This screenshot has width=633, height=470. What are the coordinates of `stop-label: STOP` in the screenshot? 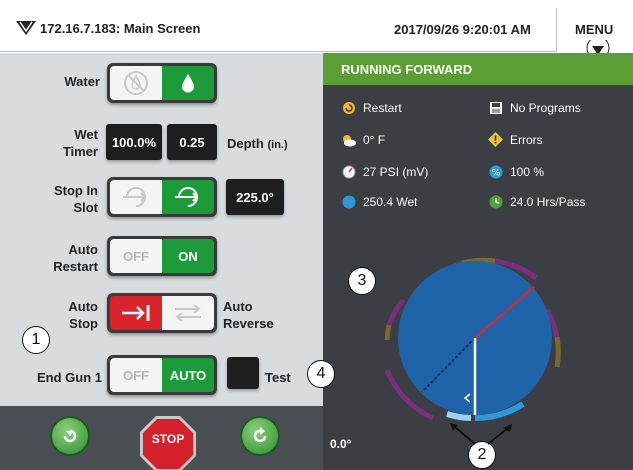 It's located at (168, 439).